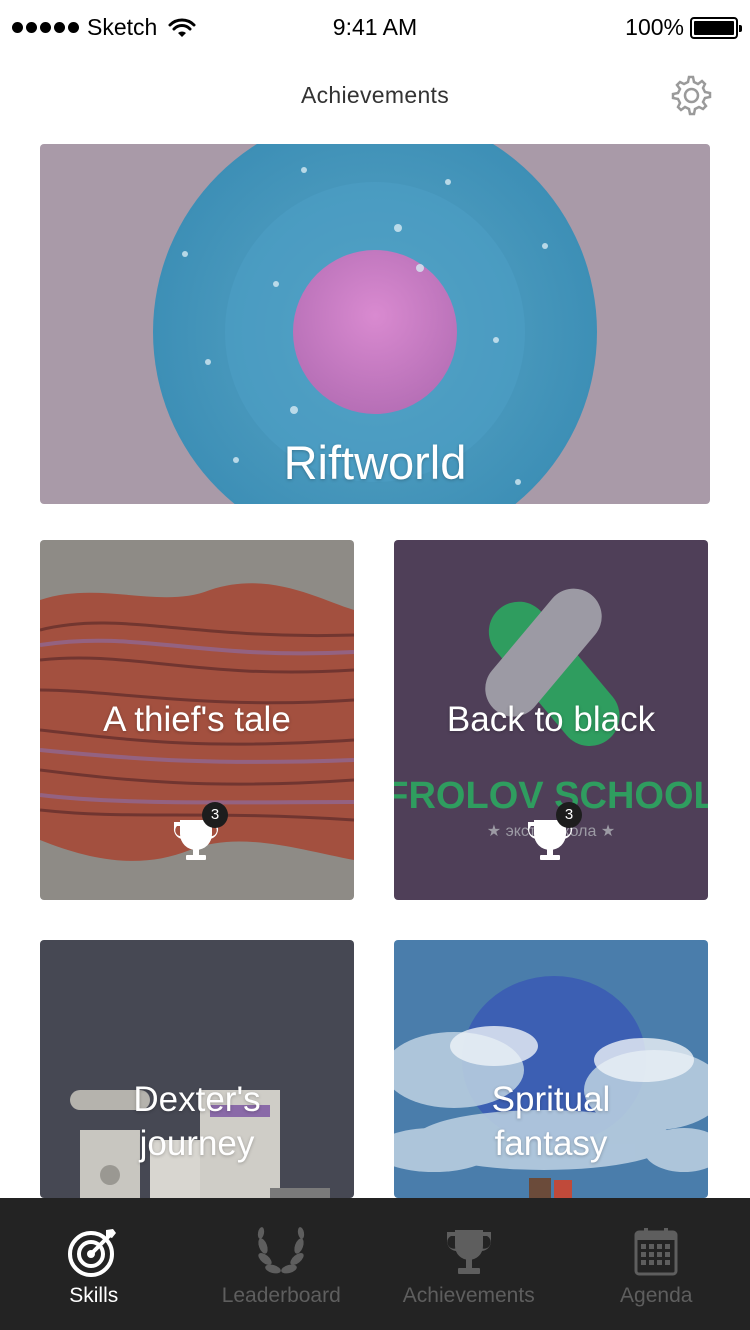  What do you see at coordinates (551, 1143) in the screenshot?
I see `card-title-line2: fantasy` at bounding box center [551, 1143].